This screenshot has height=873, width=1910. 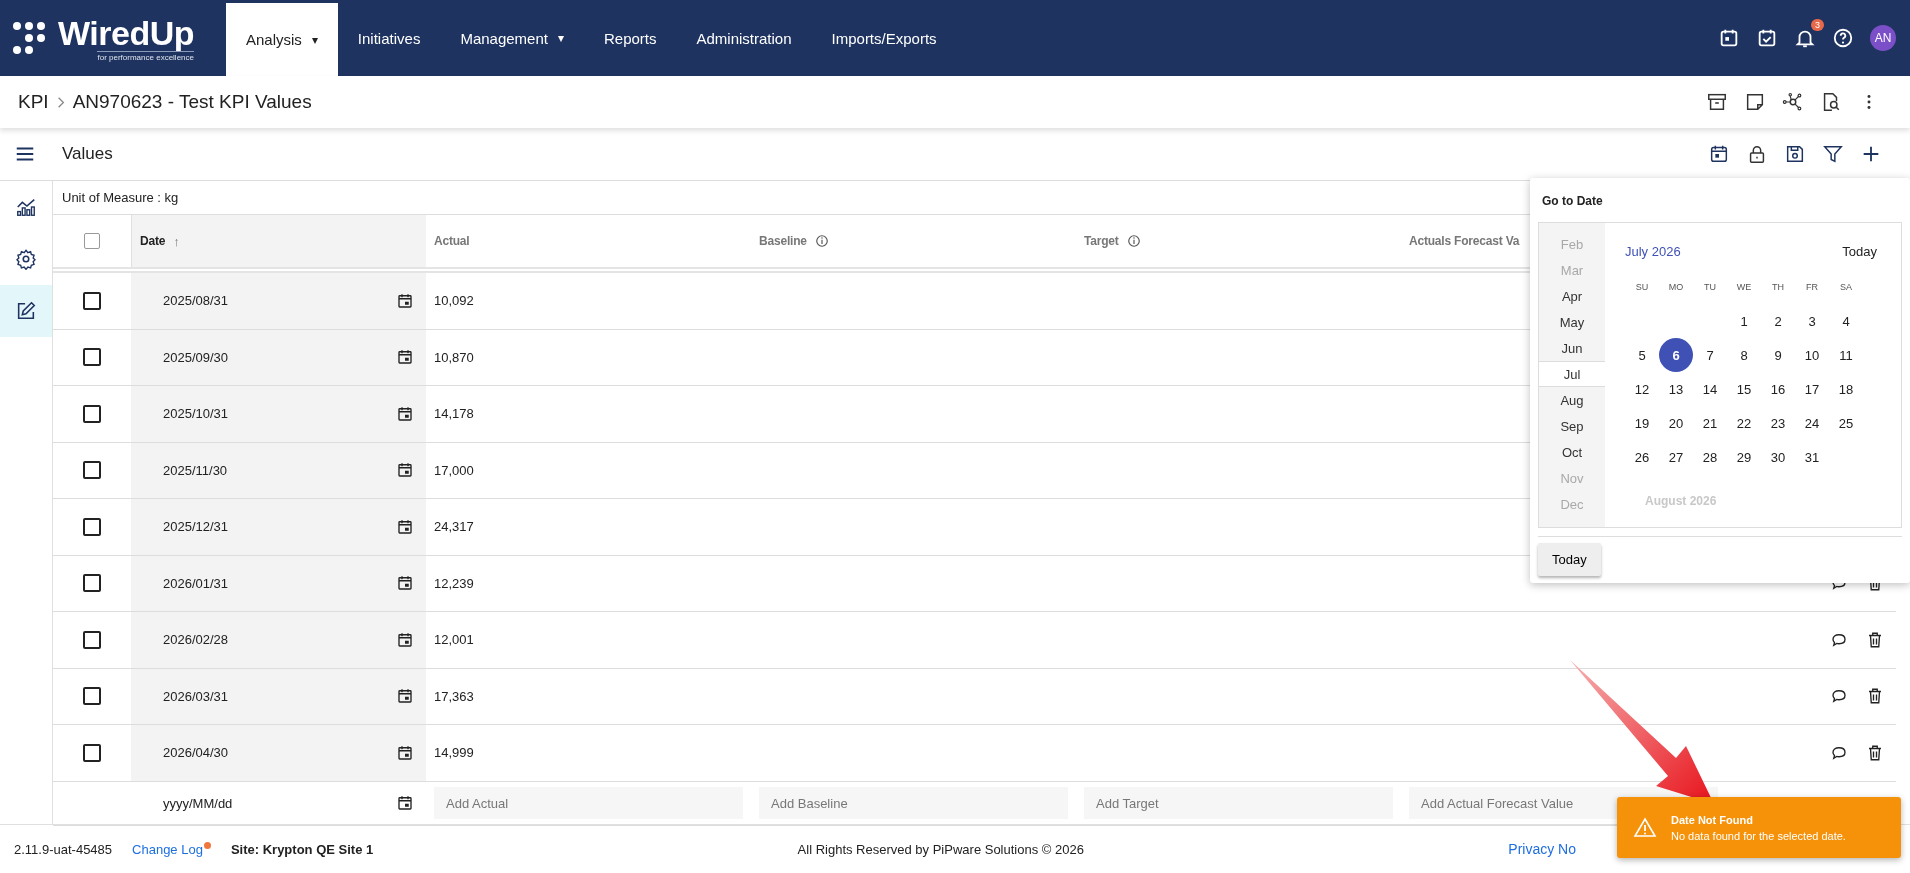 What do you see at coordinates (1778, 457) in the screenshot?
I see `calendar-day: 30` at bounding box center [1778, 457].